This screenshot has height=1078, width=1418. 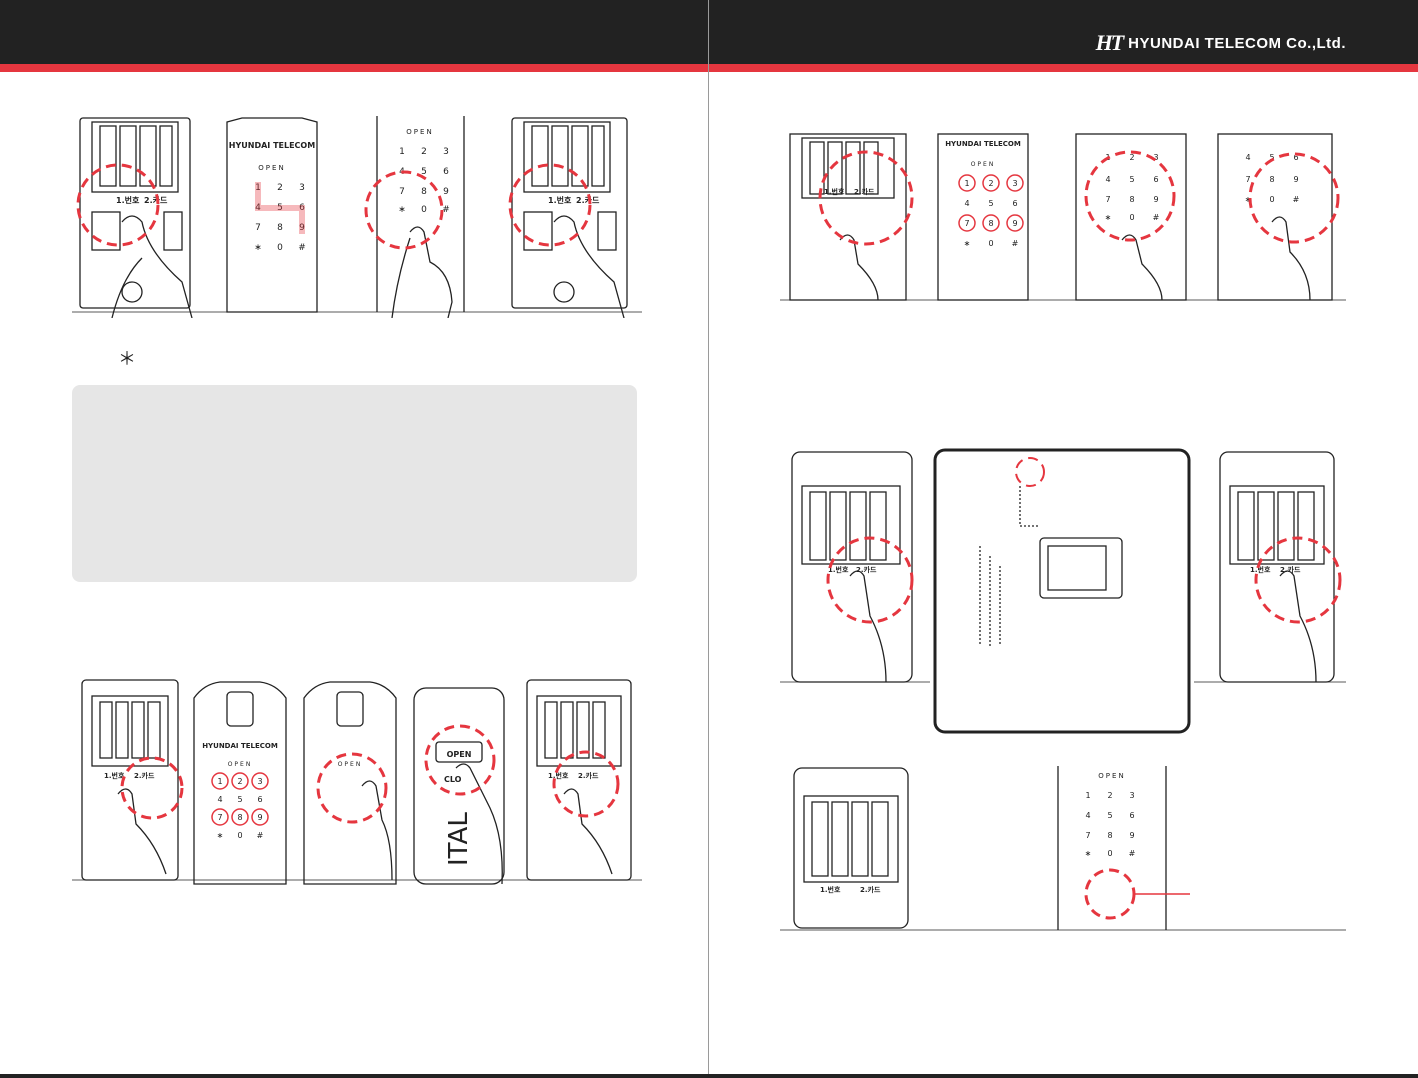 What do you see at coordinates (280, 218) in the screenshot?
I see `keypad-keys-1: 123 456 789 ∗ 0 #` at bounding box center [280, 218].